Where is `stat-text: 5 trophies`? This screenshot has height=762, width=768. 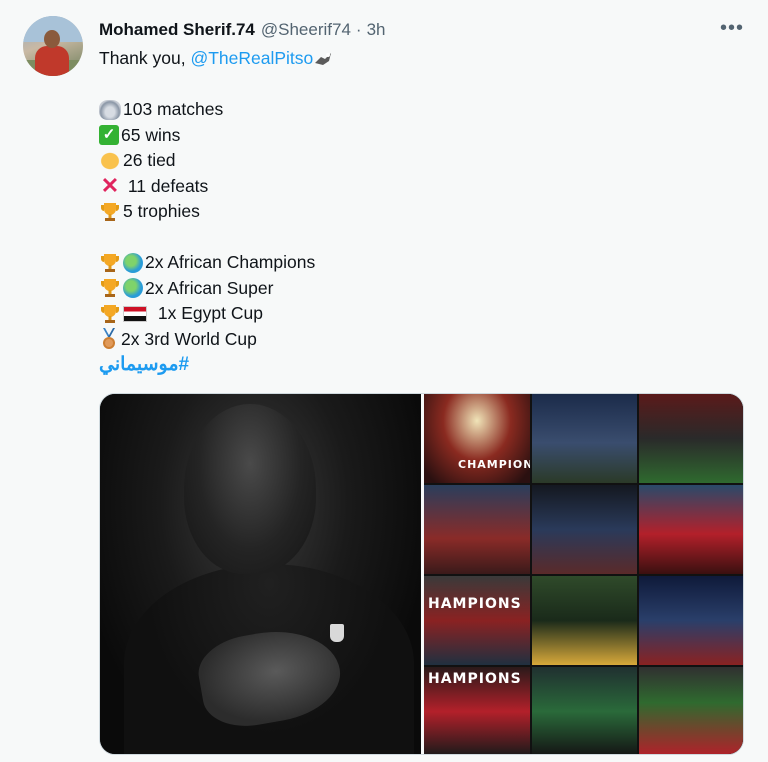
stat-text: 5 trophies is located at coordinates (161, 211).